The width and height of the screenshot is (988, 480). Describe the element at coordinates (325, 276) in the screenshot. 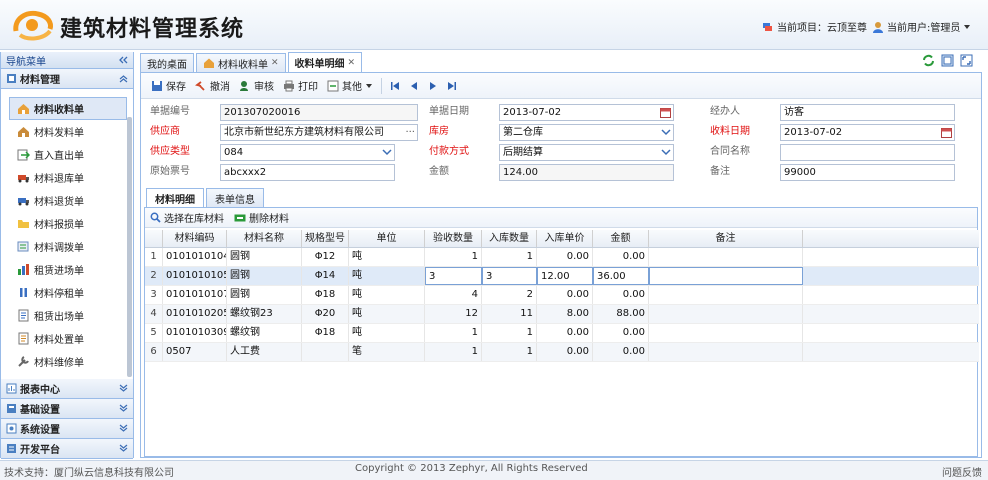

I see `cell-spec: Φ14` at that location.